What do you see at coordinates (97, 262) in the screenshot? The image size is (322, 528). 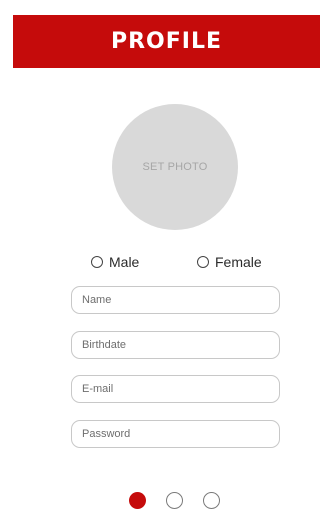 I see `male-radio` at bounding box center [97, 262].